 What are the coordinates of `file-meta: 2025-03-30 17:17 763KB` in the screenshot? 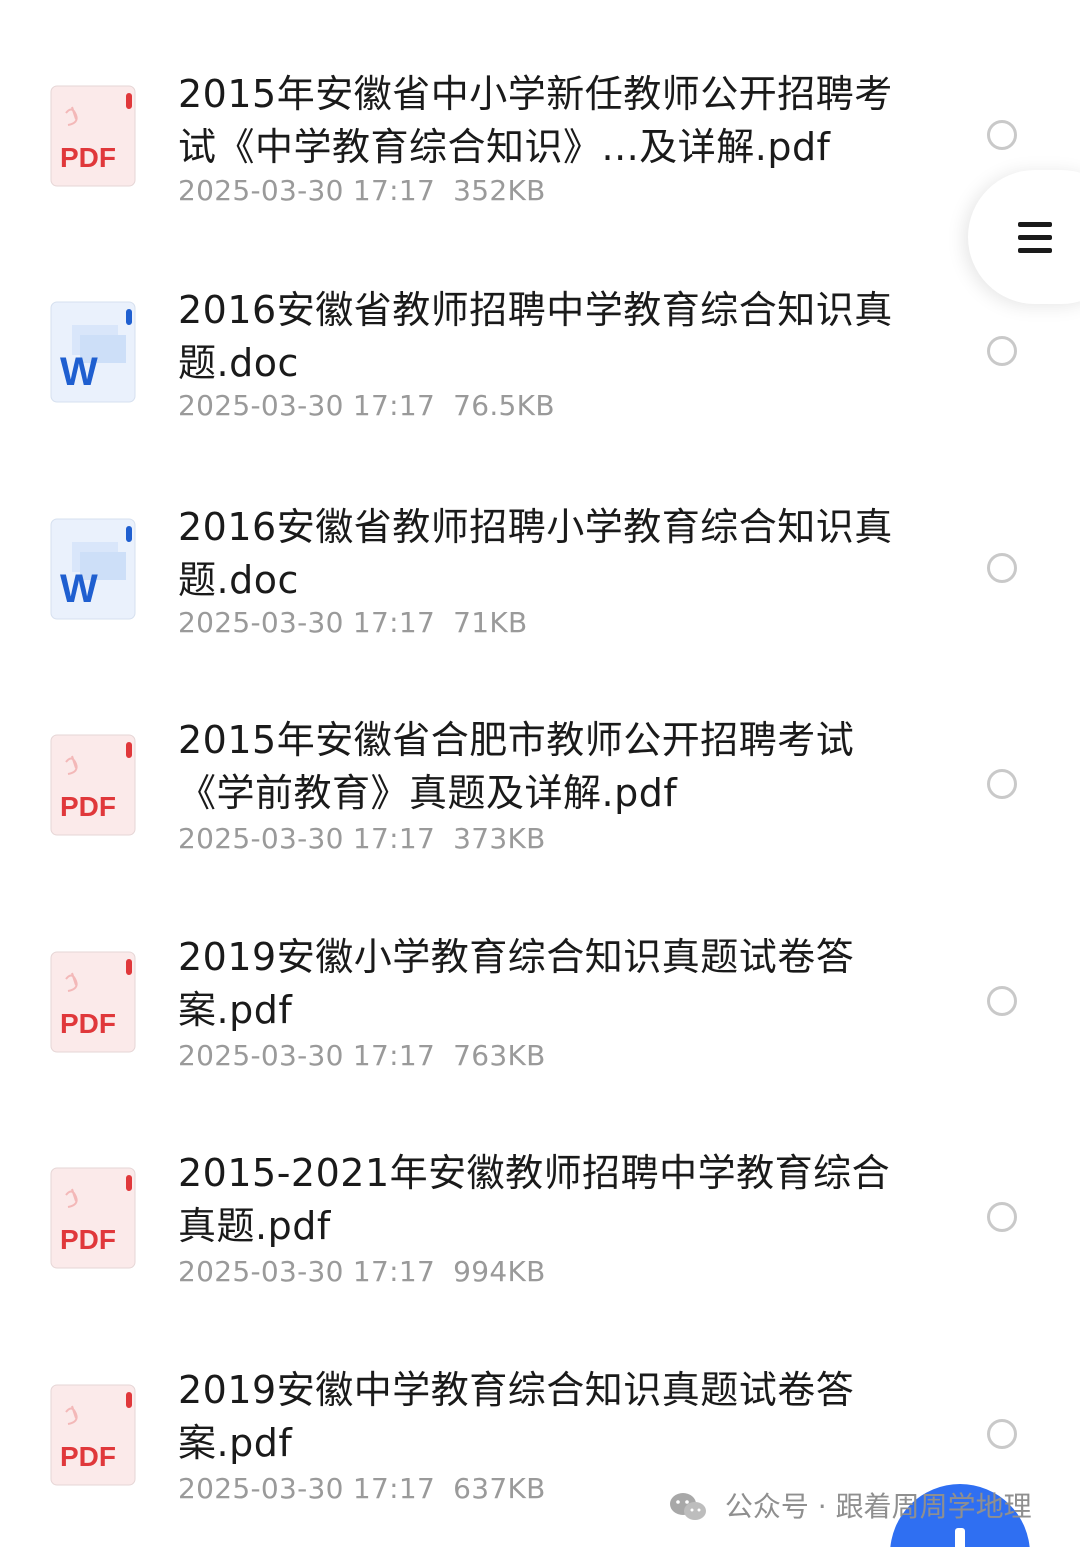 It's located at (362, 1056).